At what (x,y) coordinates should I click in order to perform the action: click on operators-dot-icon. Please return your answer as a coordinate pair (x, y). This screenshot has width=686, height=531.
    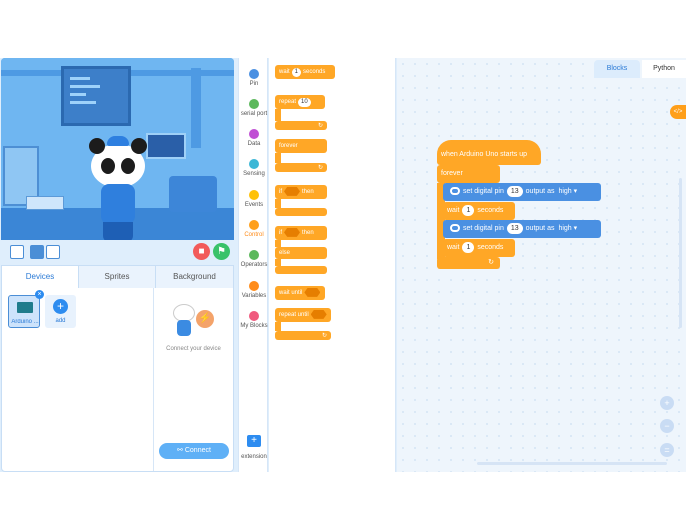
    Looking at the image, I should click on (254, 255).